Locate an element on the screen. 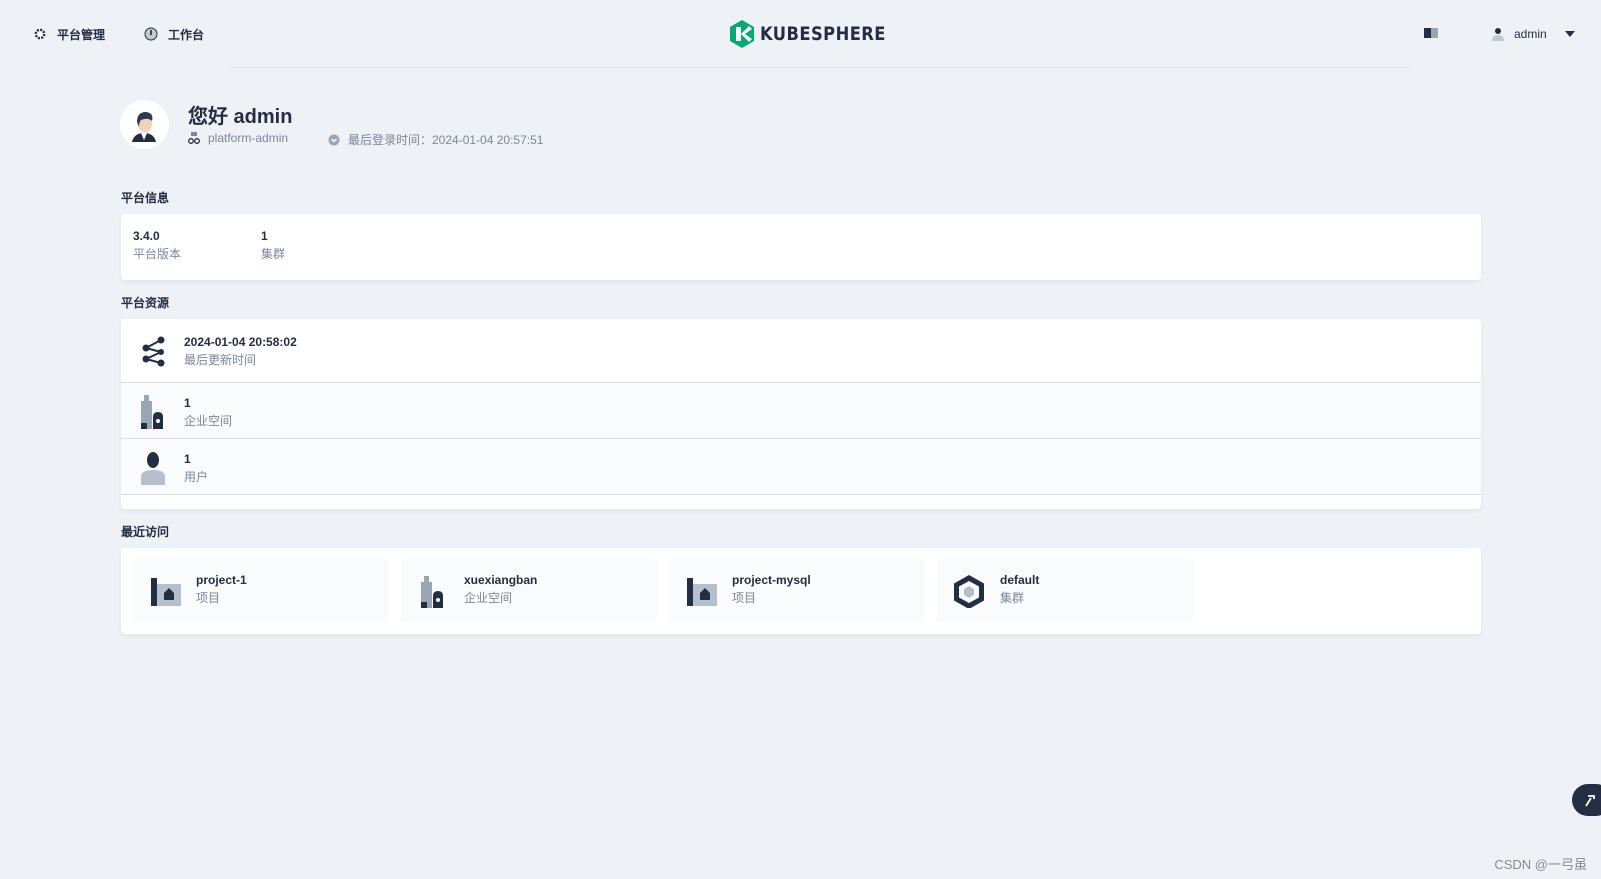 This screenshot has height=879, width=1601. user-count-value: 1 is located at coordinates (187, 459).